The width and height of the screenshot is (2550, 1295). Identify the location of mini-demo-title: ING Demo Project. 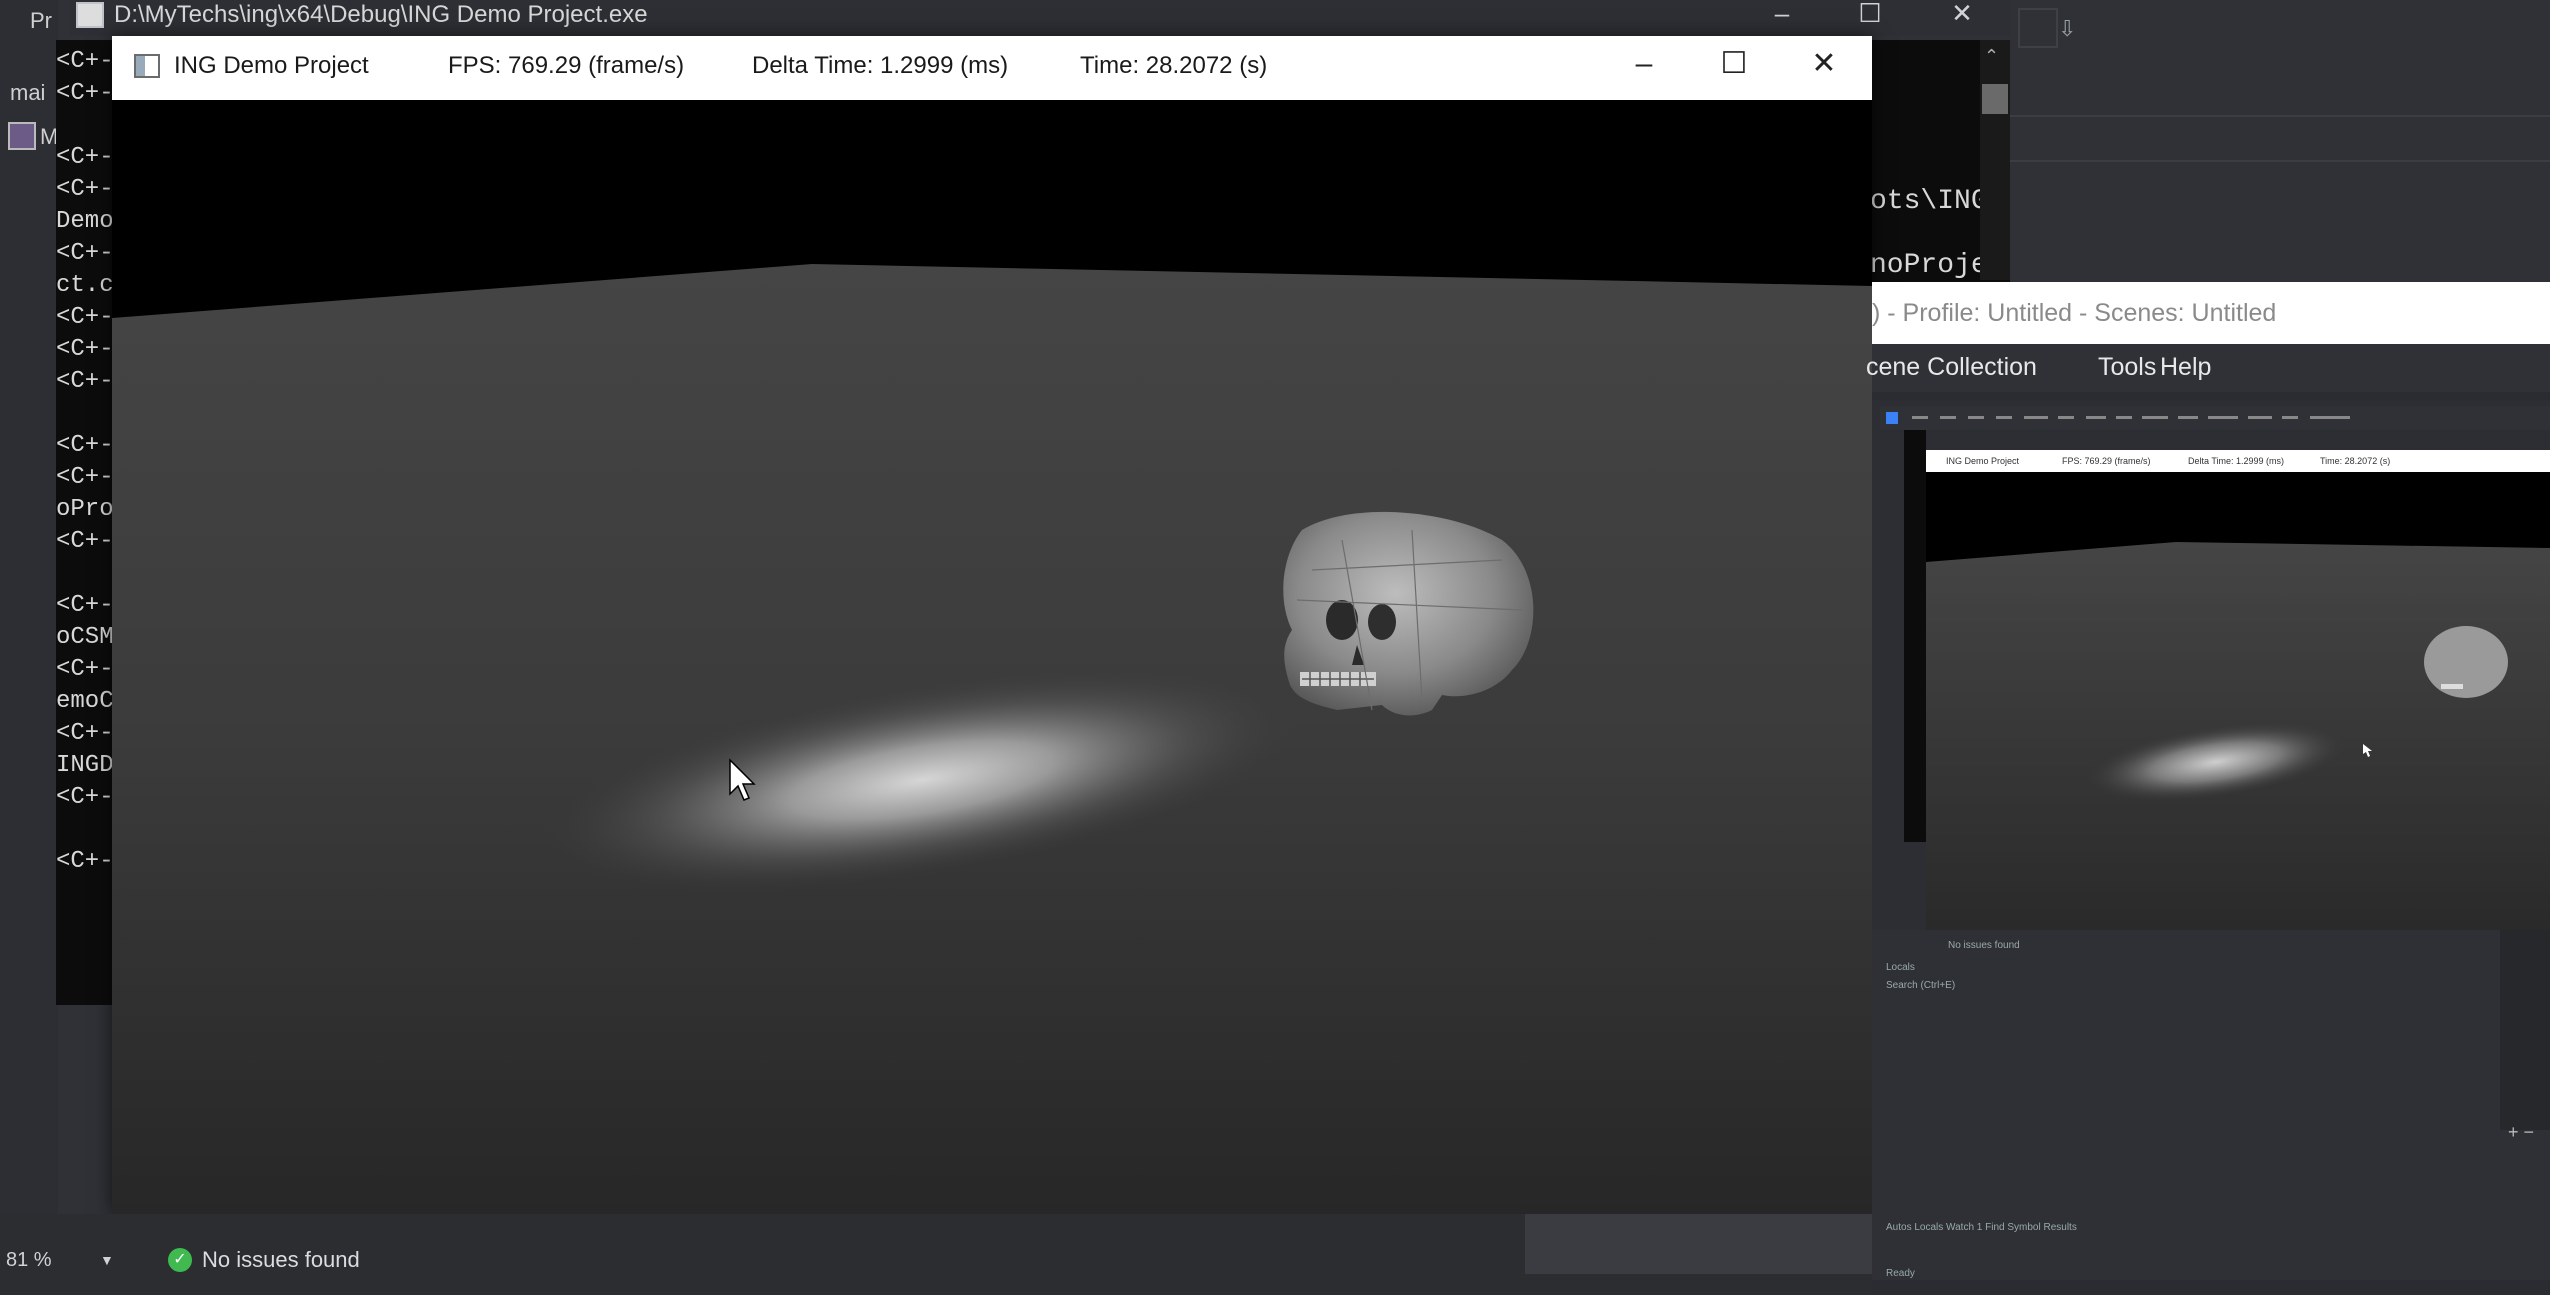
(1983, 461).